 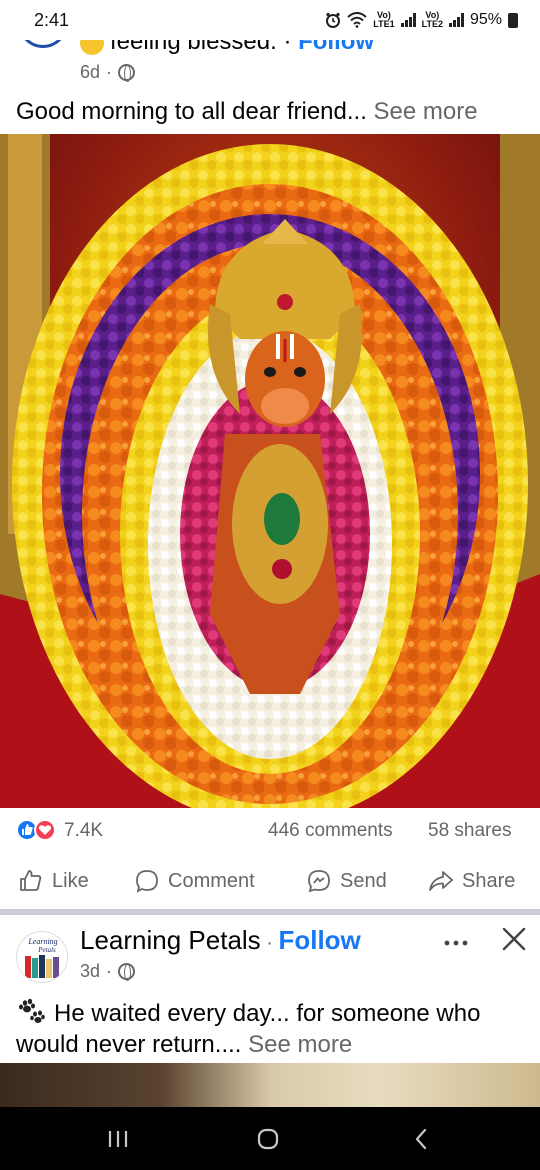 I want to click on battery-percent: 95%, so click(x=485, y=19).